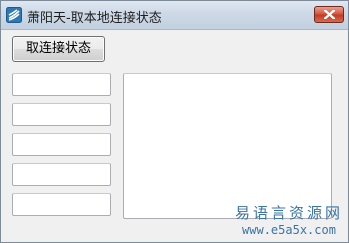 The image size is (349, 243). Describe the element at coordinates (289, 230) in the screenshot. I see `watermark-url: www.e5a5x.com` at that location.